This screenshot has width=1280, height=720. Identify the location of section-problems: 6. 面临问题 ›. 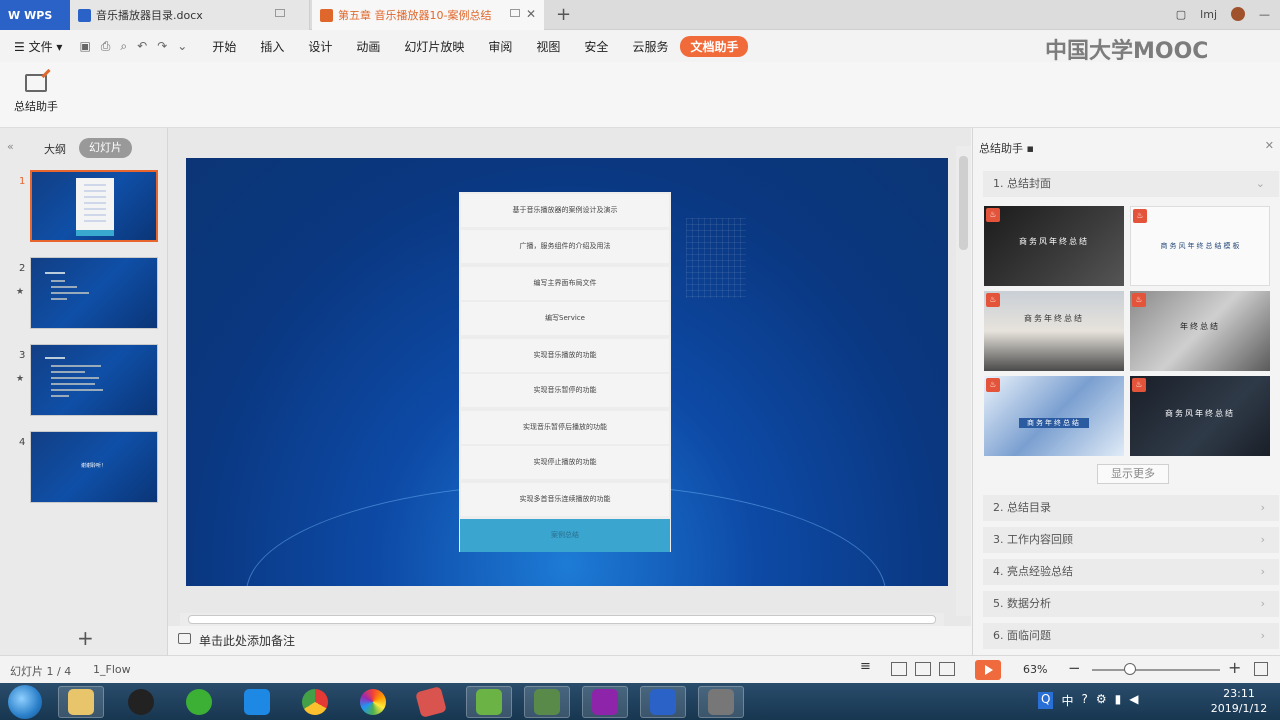
(1131, 636).